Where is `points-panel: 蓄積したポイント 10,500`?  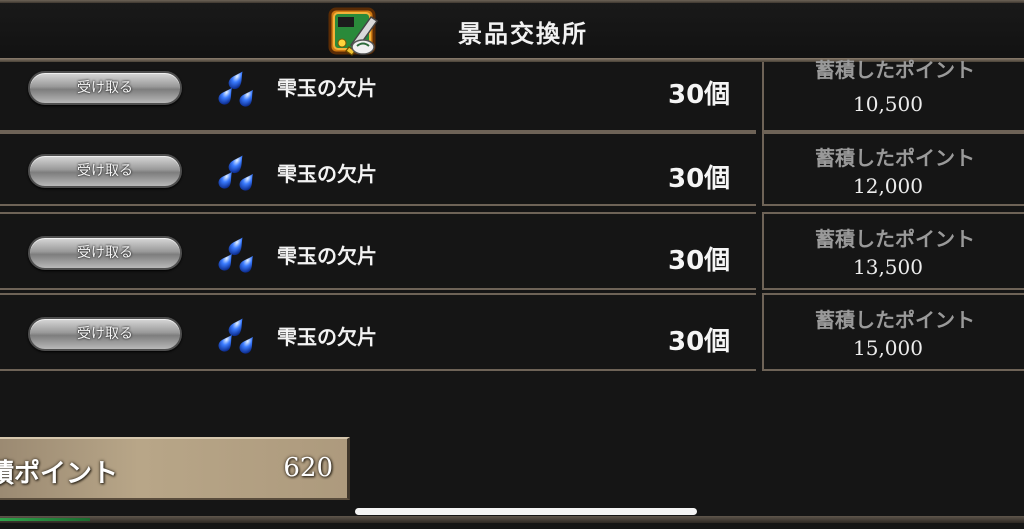
points-panel: 蓄積したポイント 10,500 is located at coordinates (893, 95).